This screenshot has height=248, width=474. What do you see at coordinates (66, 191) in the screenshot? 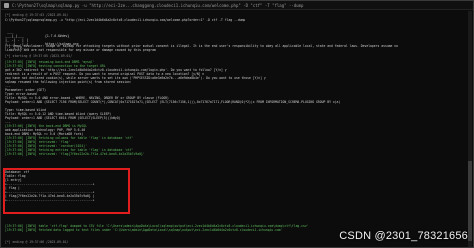
I see `flag-result-highlight` at bounding box center [66, 191].